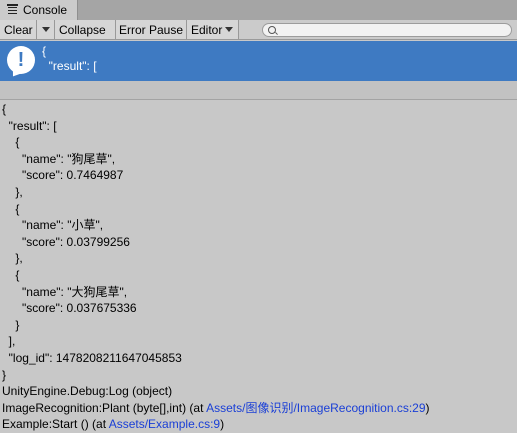  I want to click on error-pause-toggle: Error Pause, so click(151, 29).